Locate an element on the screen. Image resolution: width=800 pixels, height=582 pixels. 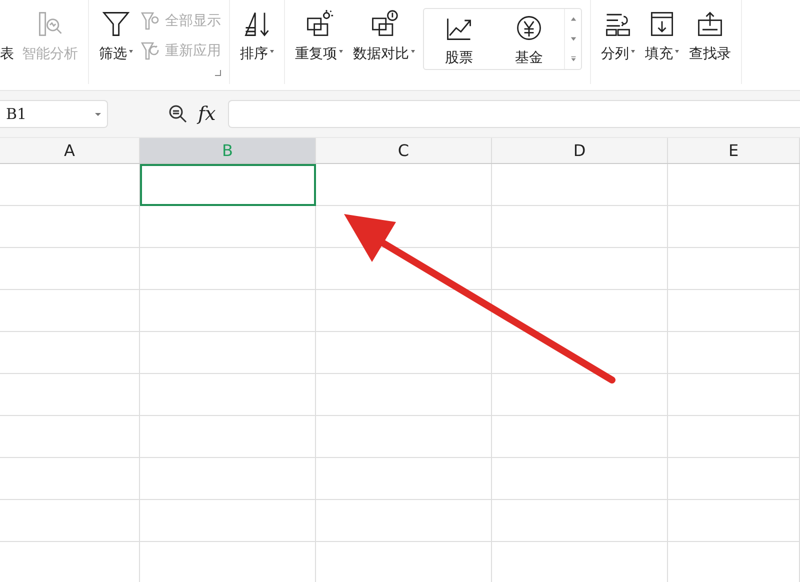
ribbon-button: 查找录 is located at coordinates (710, 36).